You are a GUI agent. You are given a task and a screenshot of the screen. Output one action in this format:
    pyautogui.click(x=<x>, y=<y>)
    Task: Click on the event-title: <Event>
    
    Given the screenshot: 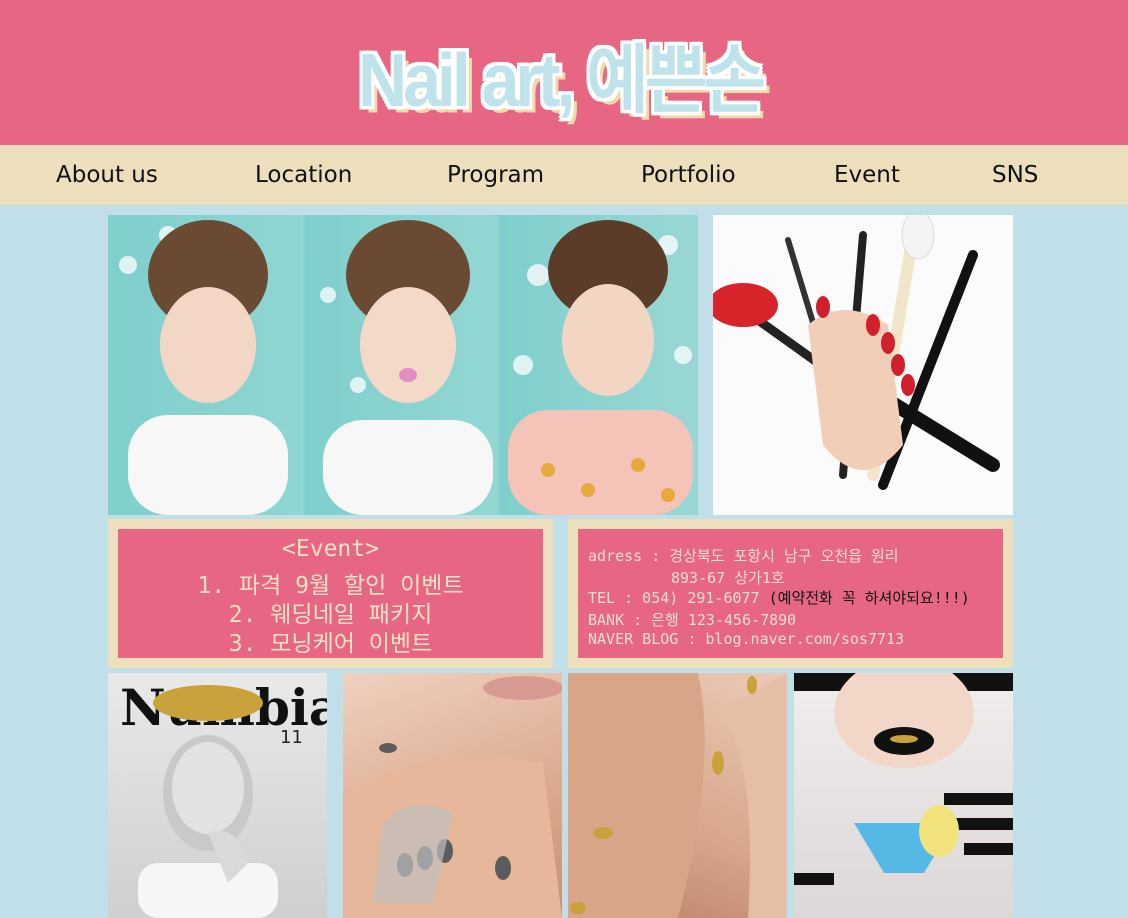 What is the action you would take?
    pyautogui.click(x=330, y=549)
    